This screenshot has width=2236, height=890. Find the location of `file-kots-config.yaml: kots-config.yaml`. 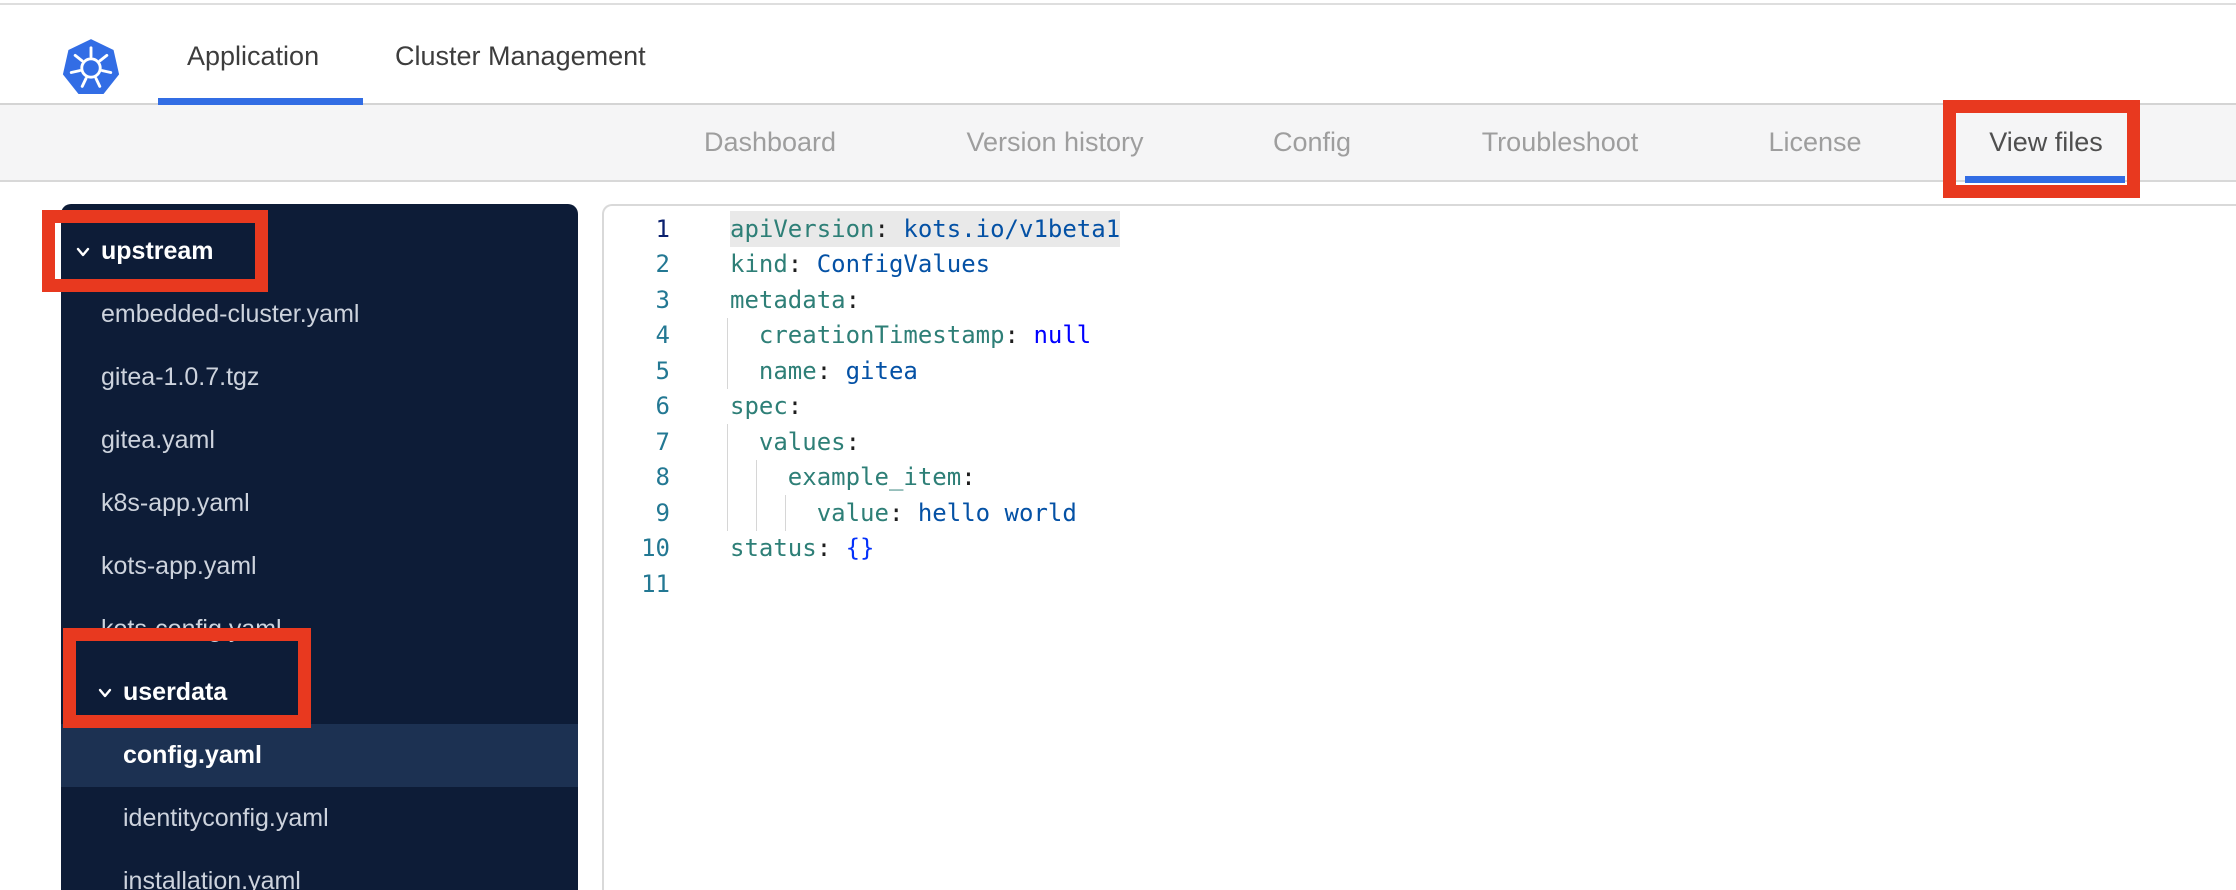

file-kots-config.yaml: kots-config.yaml is located at coordinates (319, 629).